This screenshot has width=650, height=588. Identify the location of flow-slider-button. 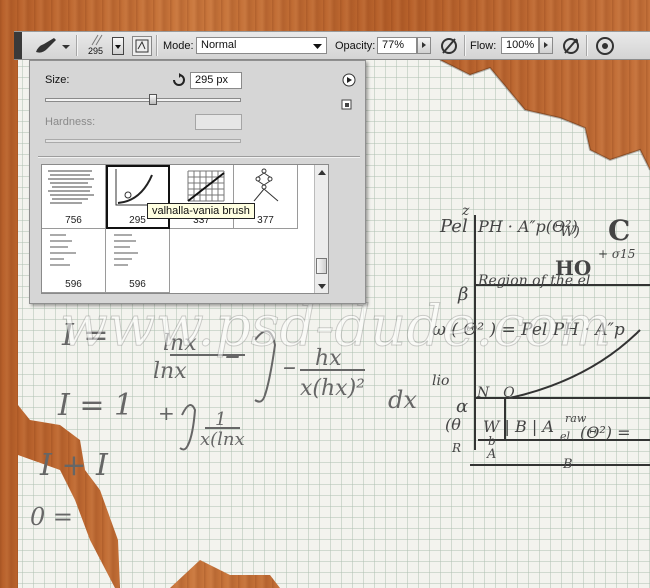
(546, 45).